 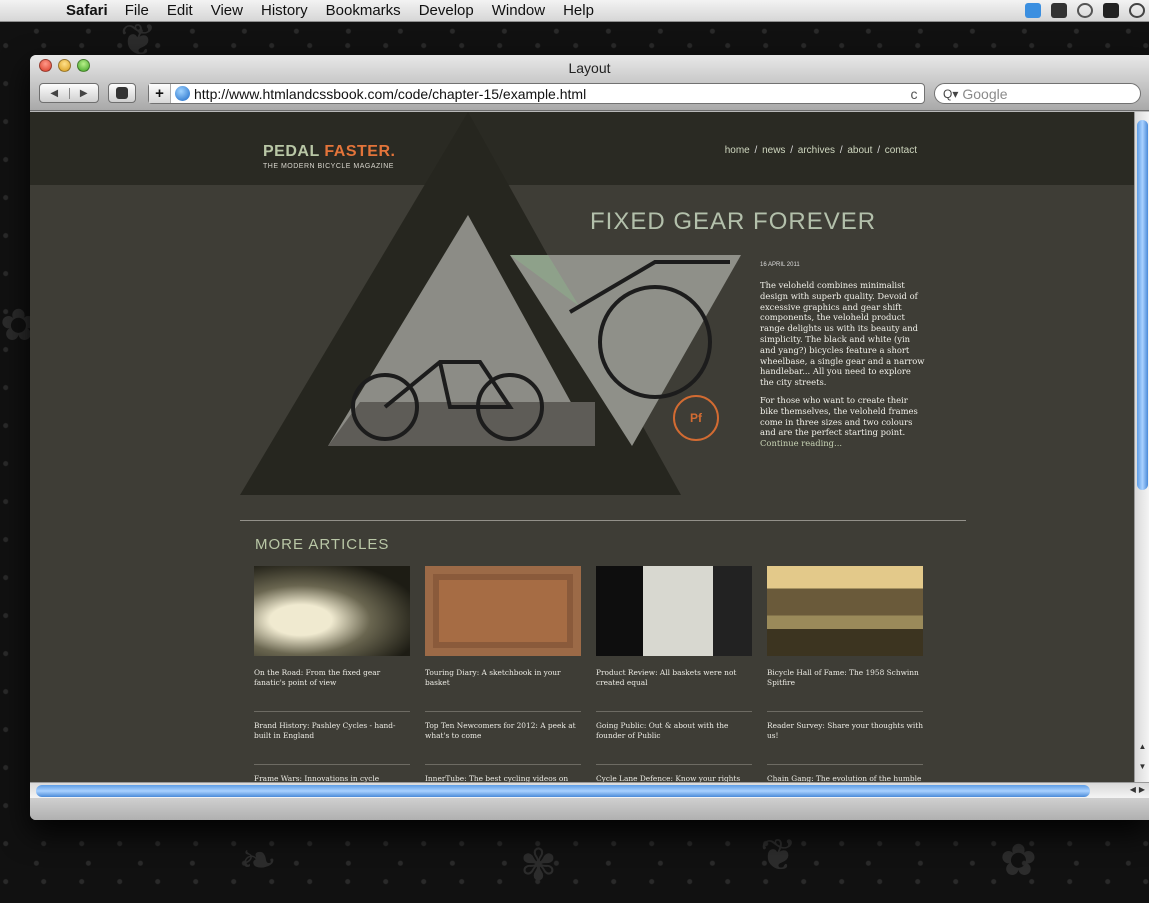 I want to click on forward-button: ▶, so click(x=84, y=93).